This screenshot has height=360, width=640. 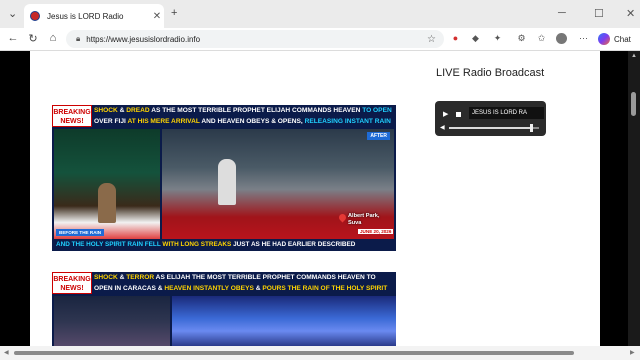 What do you see at coordinates (13, 38) in the screenshot?
I see `back-arrow-icon: ←` at bounding box center [13, 38].